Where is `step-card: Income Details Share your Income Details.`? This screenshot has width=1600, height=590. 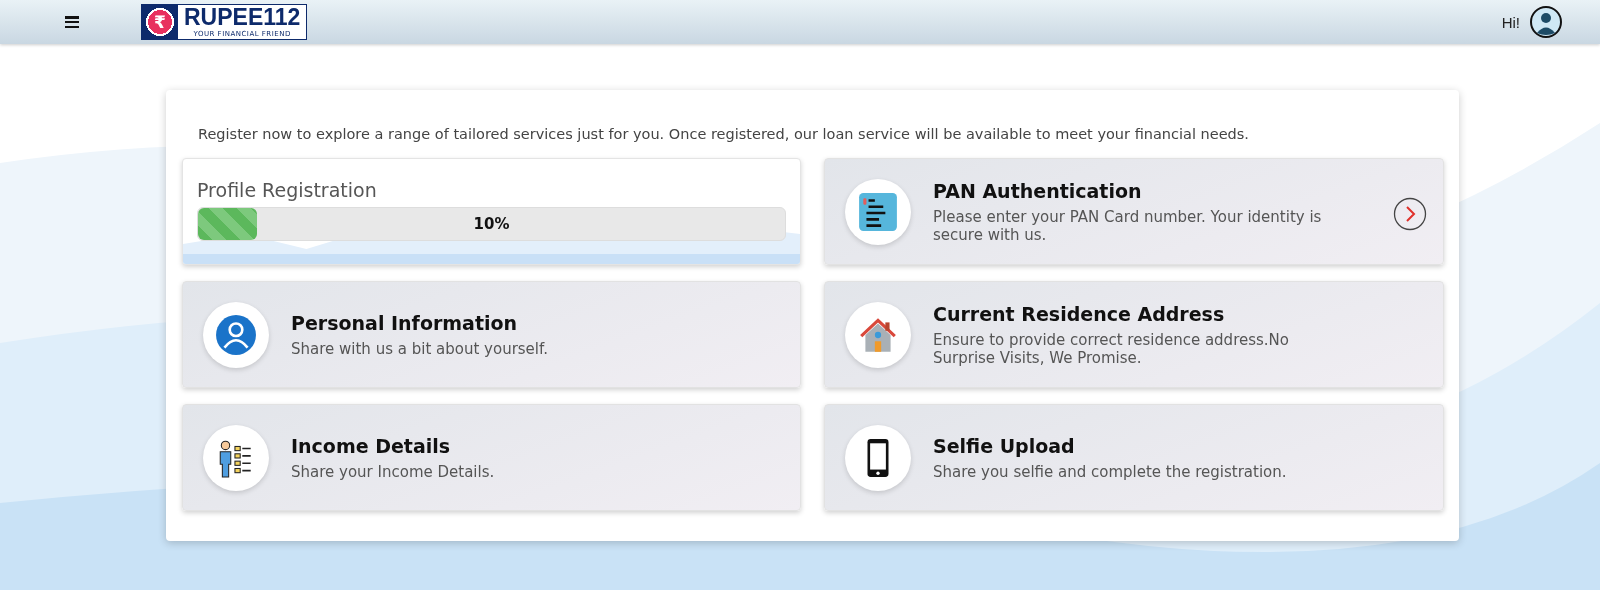 step-card: Income Details Share your Income Details. is located at coordinates (491, 457).